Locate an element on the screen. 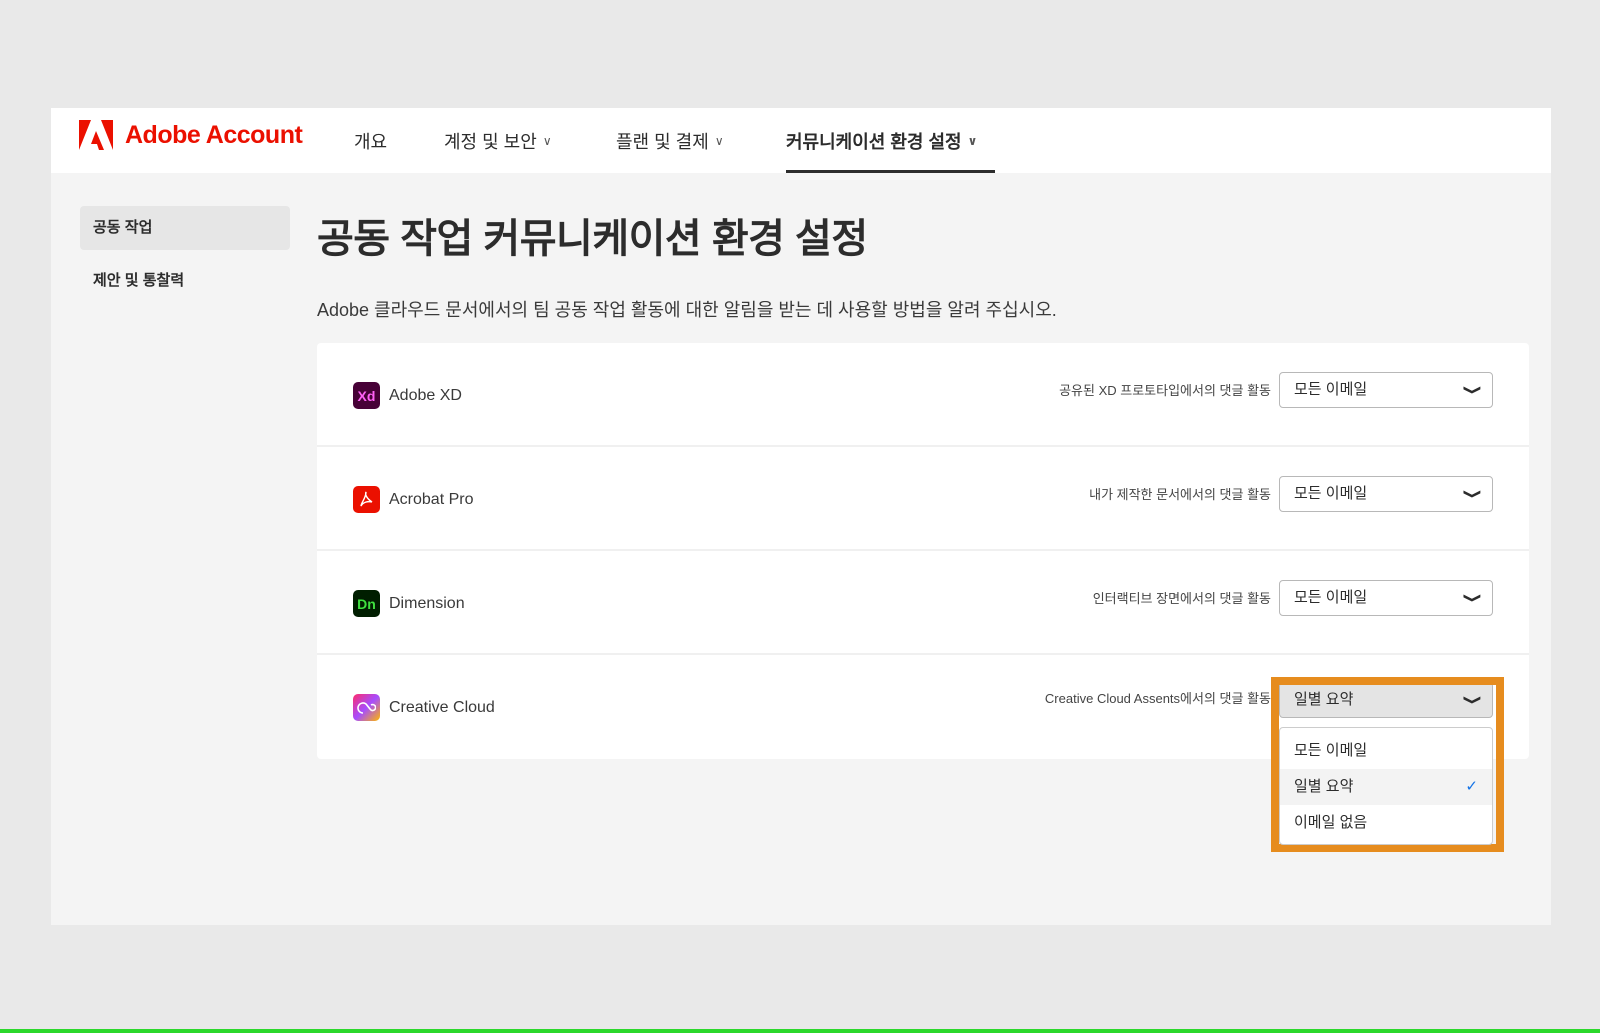 This screenshot has width=1600, height=1033. app-name: Adobe XD is located at coordinates (425, 395).